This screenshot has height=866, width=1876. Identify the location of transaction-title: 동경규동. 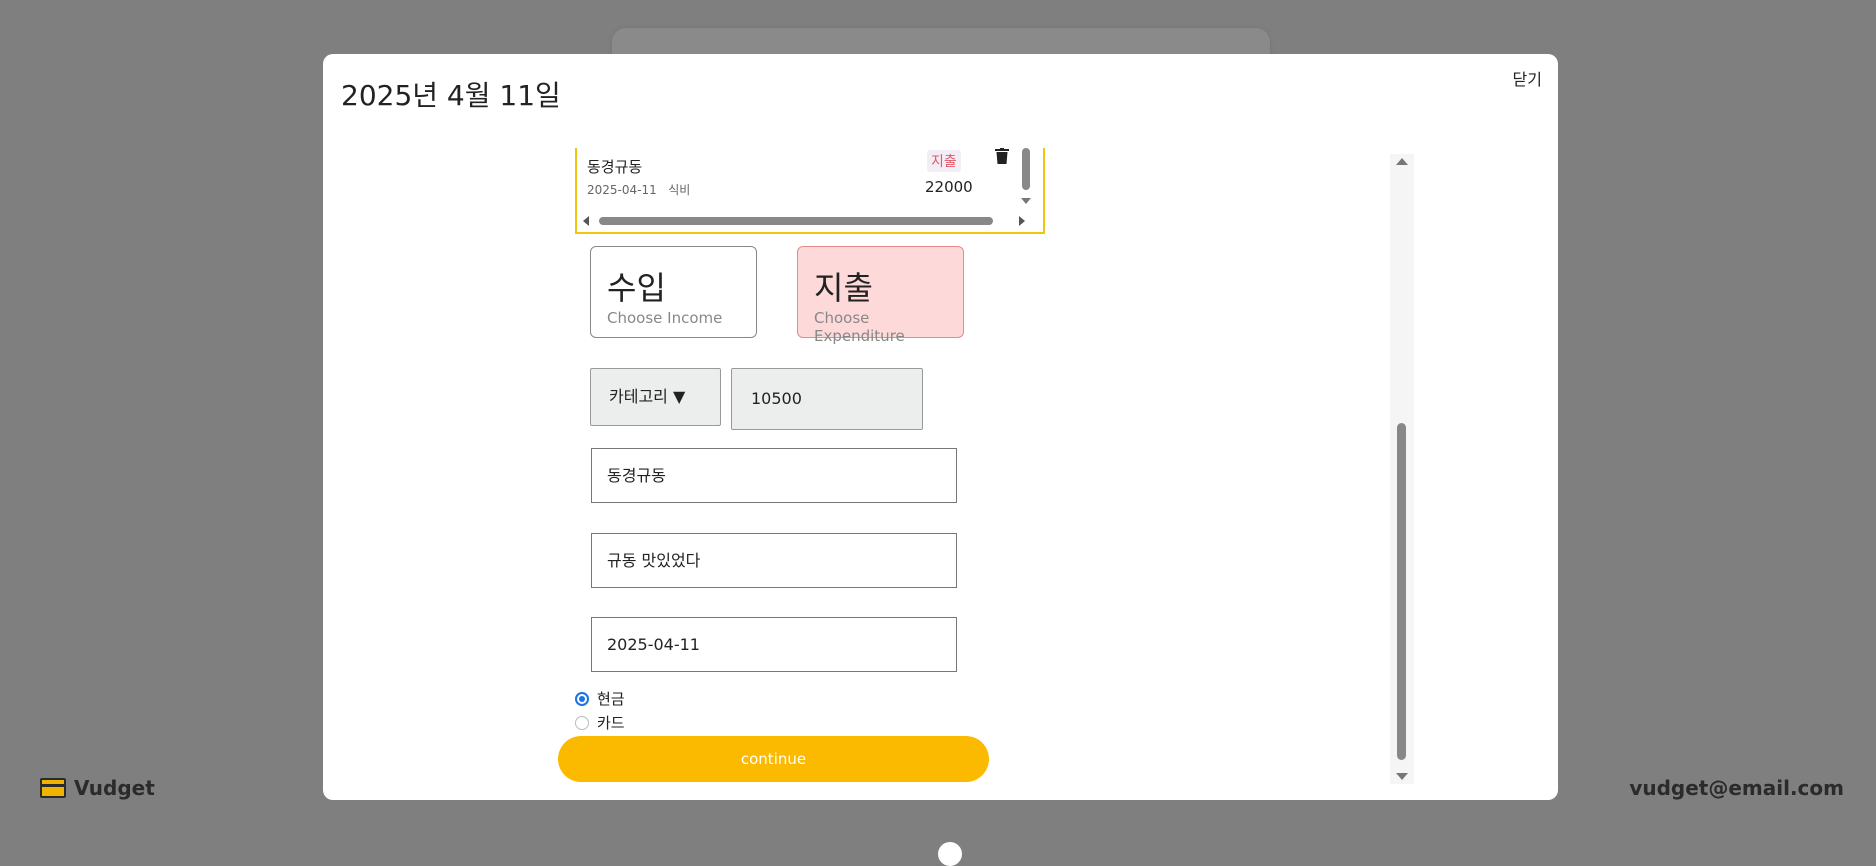
(615, 167).